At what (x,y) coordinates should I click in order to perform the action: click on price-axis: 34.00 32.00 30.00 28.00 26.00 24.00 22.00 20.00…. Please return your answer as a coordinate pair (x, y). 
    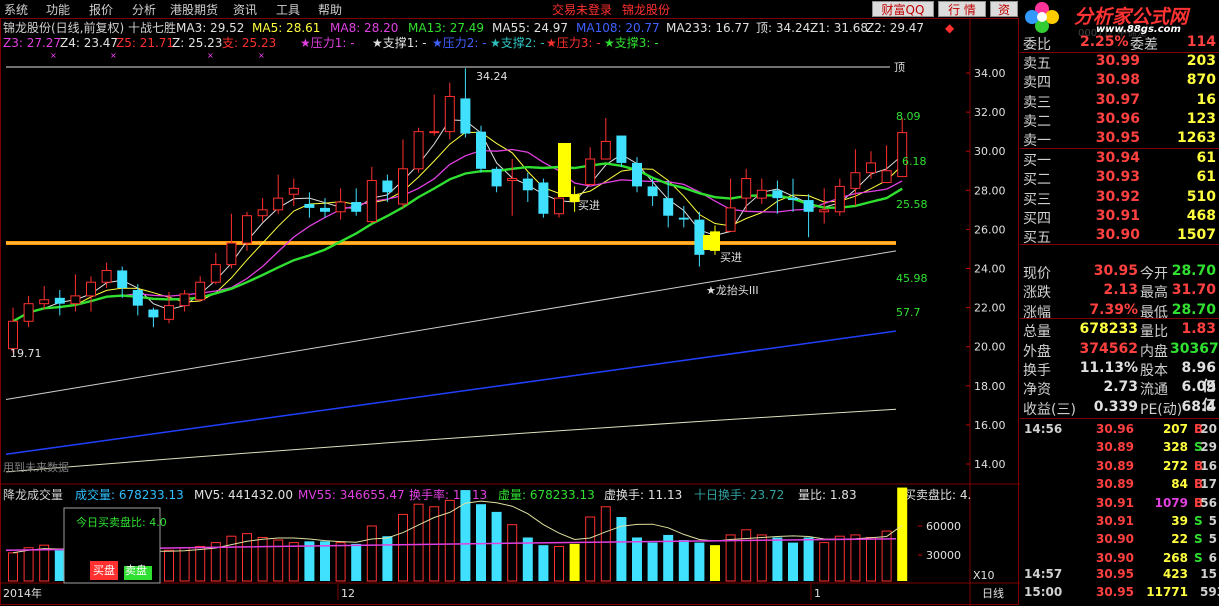
    Looking at the image, I should click on (986, 269).